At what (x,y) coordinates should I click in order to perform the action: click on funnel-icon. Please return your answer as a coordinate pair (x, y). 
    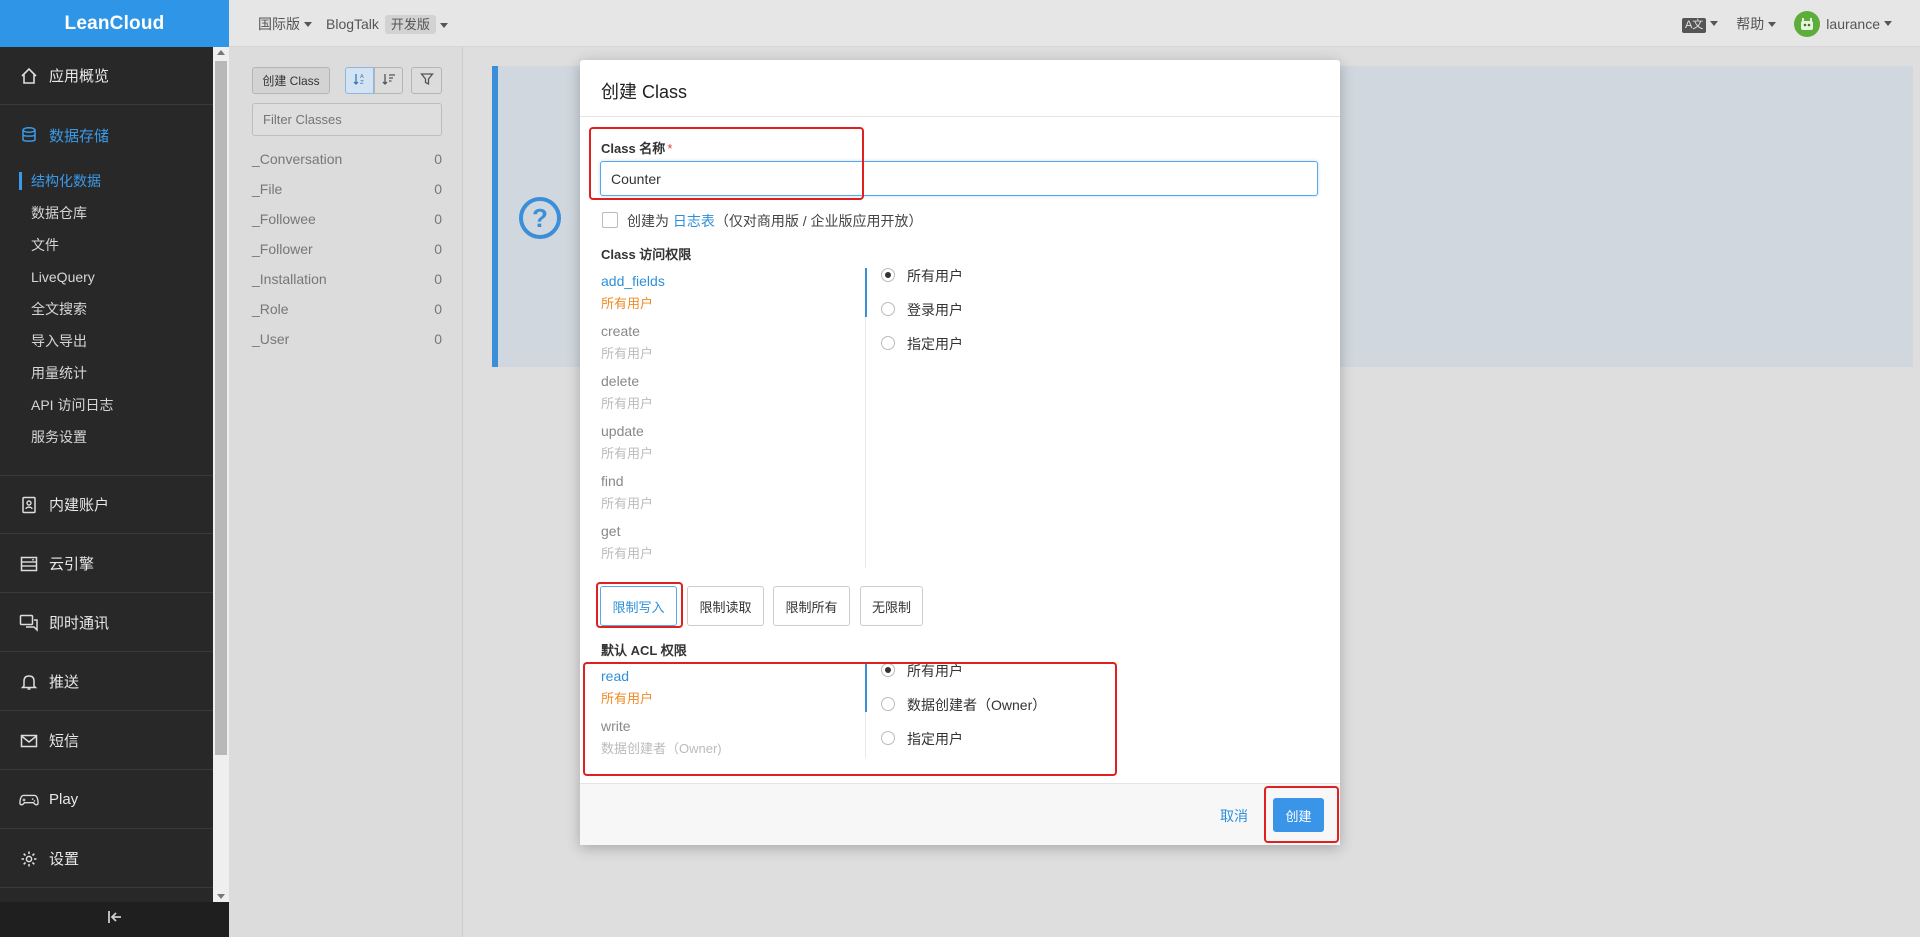
    Looking at the image, I should click on (426, 80).